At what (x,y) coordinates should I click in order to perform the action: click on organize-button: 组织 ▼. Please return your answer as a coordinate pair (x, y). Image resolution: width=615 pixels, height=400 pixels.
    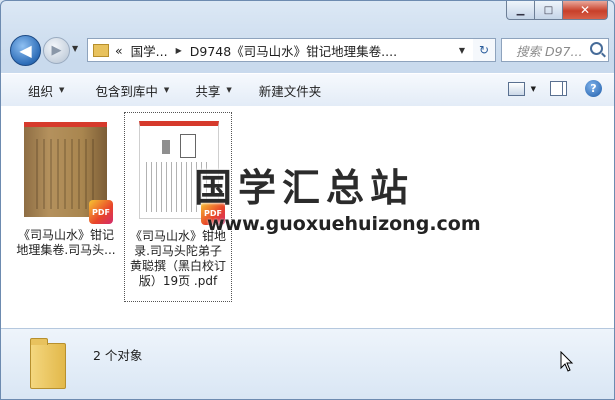
    Looking at the image, I should click on (46, 90).